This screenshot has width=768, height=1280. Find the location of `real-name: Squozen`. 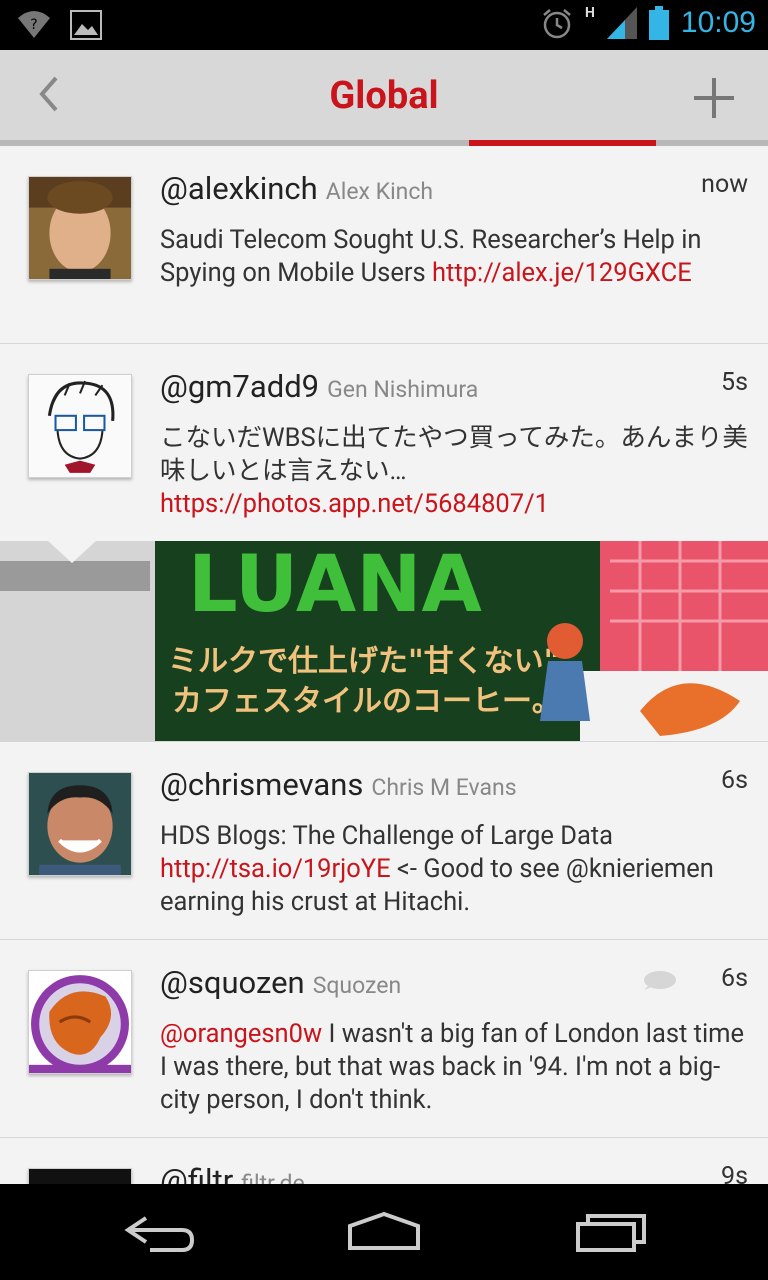

real-name: Squozen is located at coordinates (357, 985).